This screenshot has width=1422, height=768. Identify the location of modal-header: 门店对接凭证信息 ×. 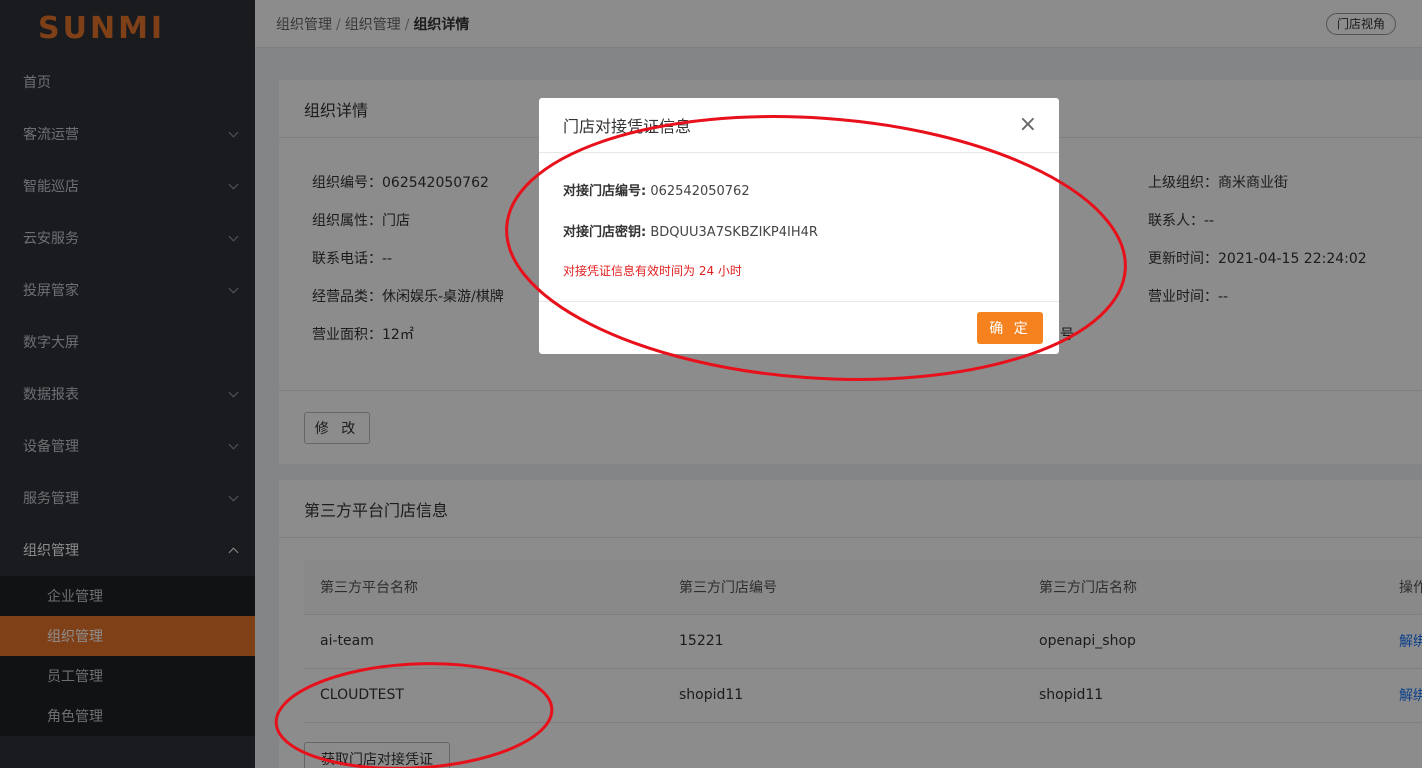
(799, 125).